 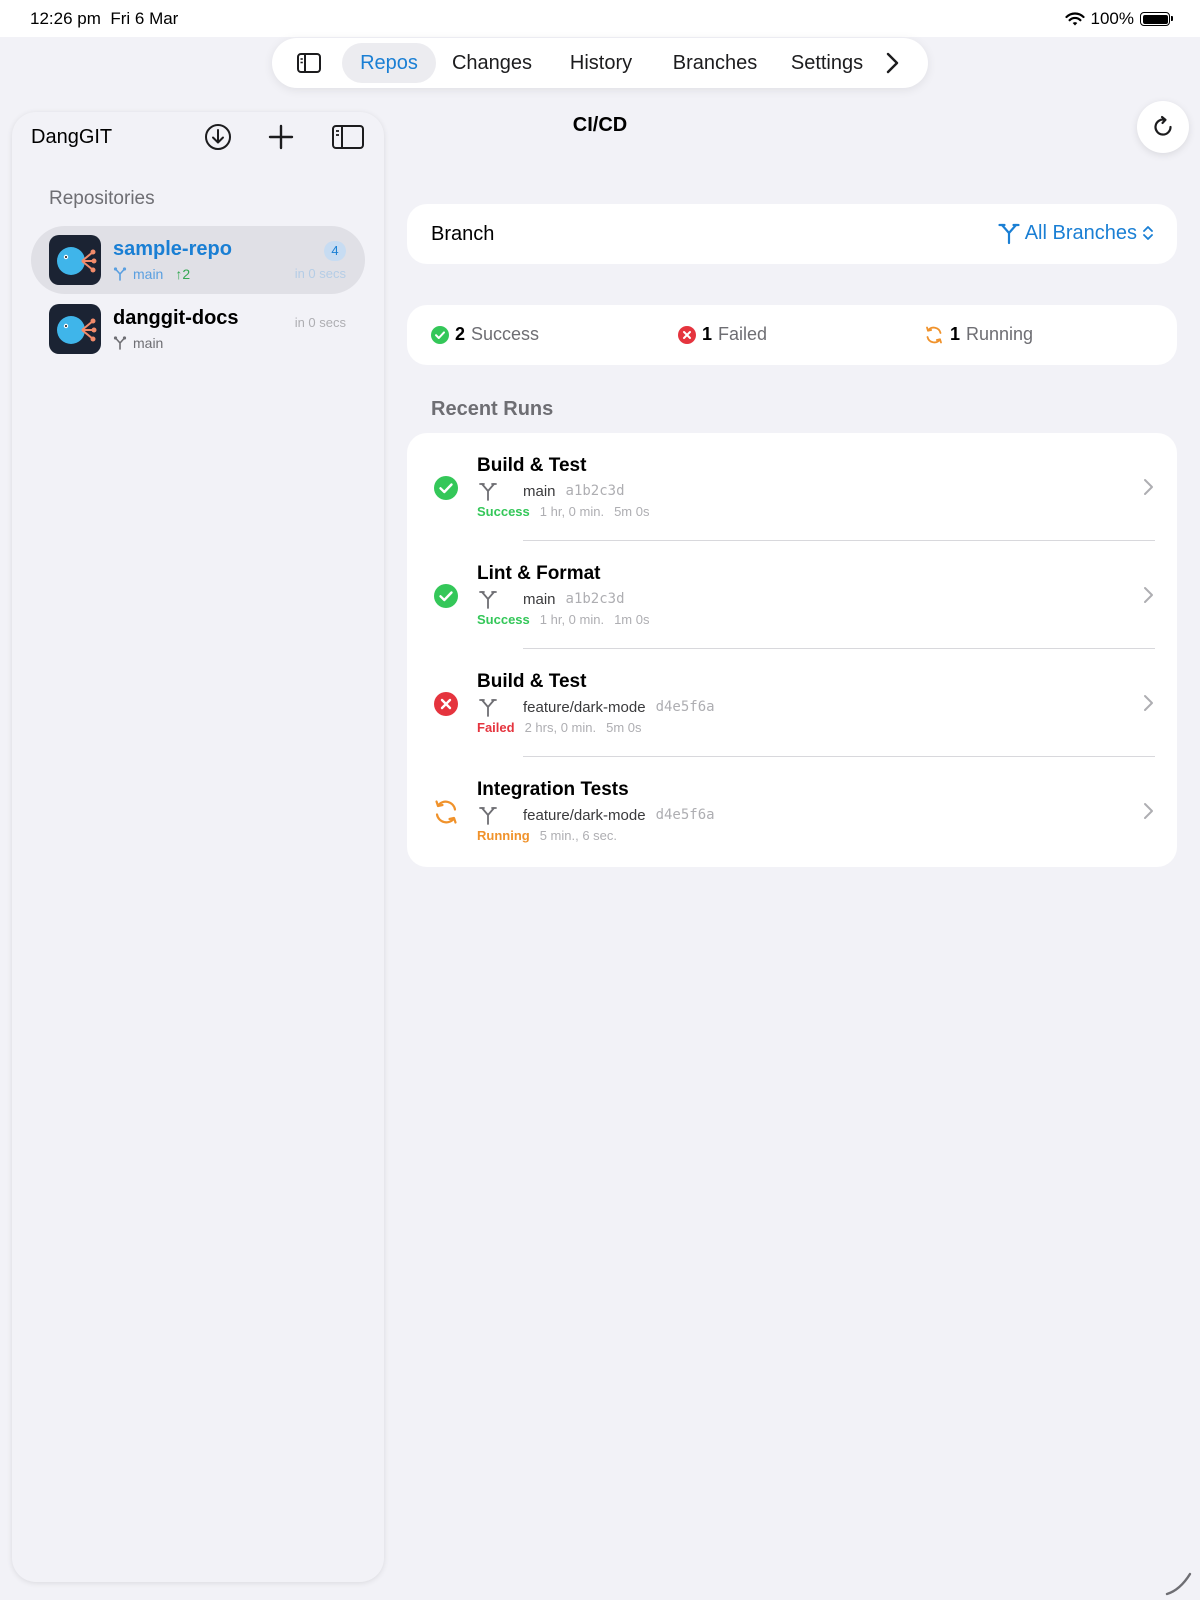 I want to click on repo-meta: main ↑2, so click(x=151, y=274).